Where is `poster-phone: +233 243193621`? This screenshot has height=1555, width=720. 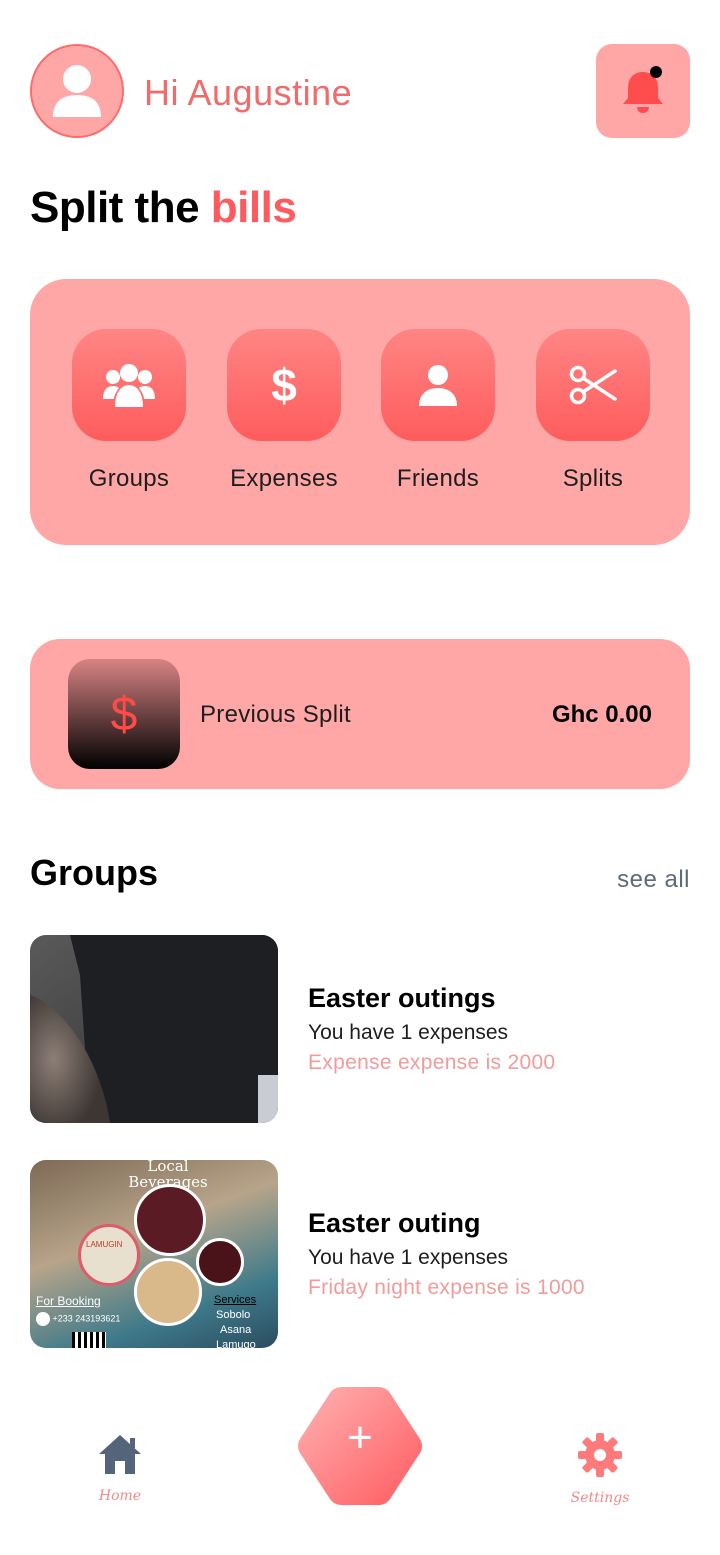 poster-phone: +233 243193621 is located at coordinates (78, 1319).